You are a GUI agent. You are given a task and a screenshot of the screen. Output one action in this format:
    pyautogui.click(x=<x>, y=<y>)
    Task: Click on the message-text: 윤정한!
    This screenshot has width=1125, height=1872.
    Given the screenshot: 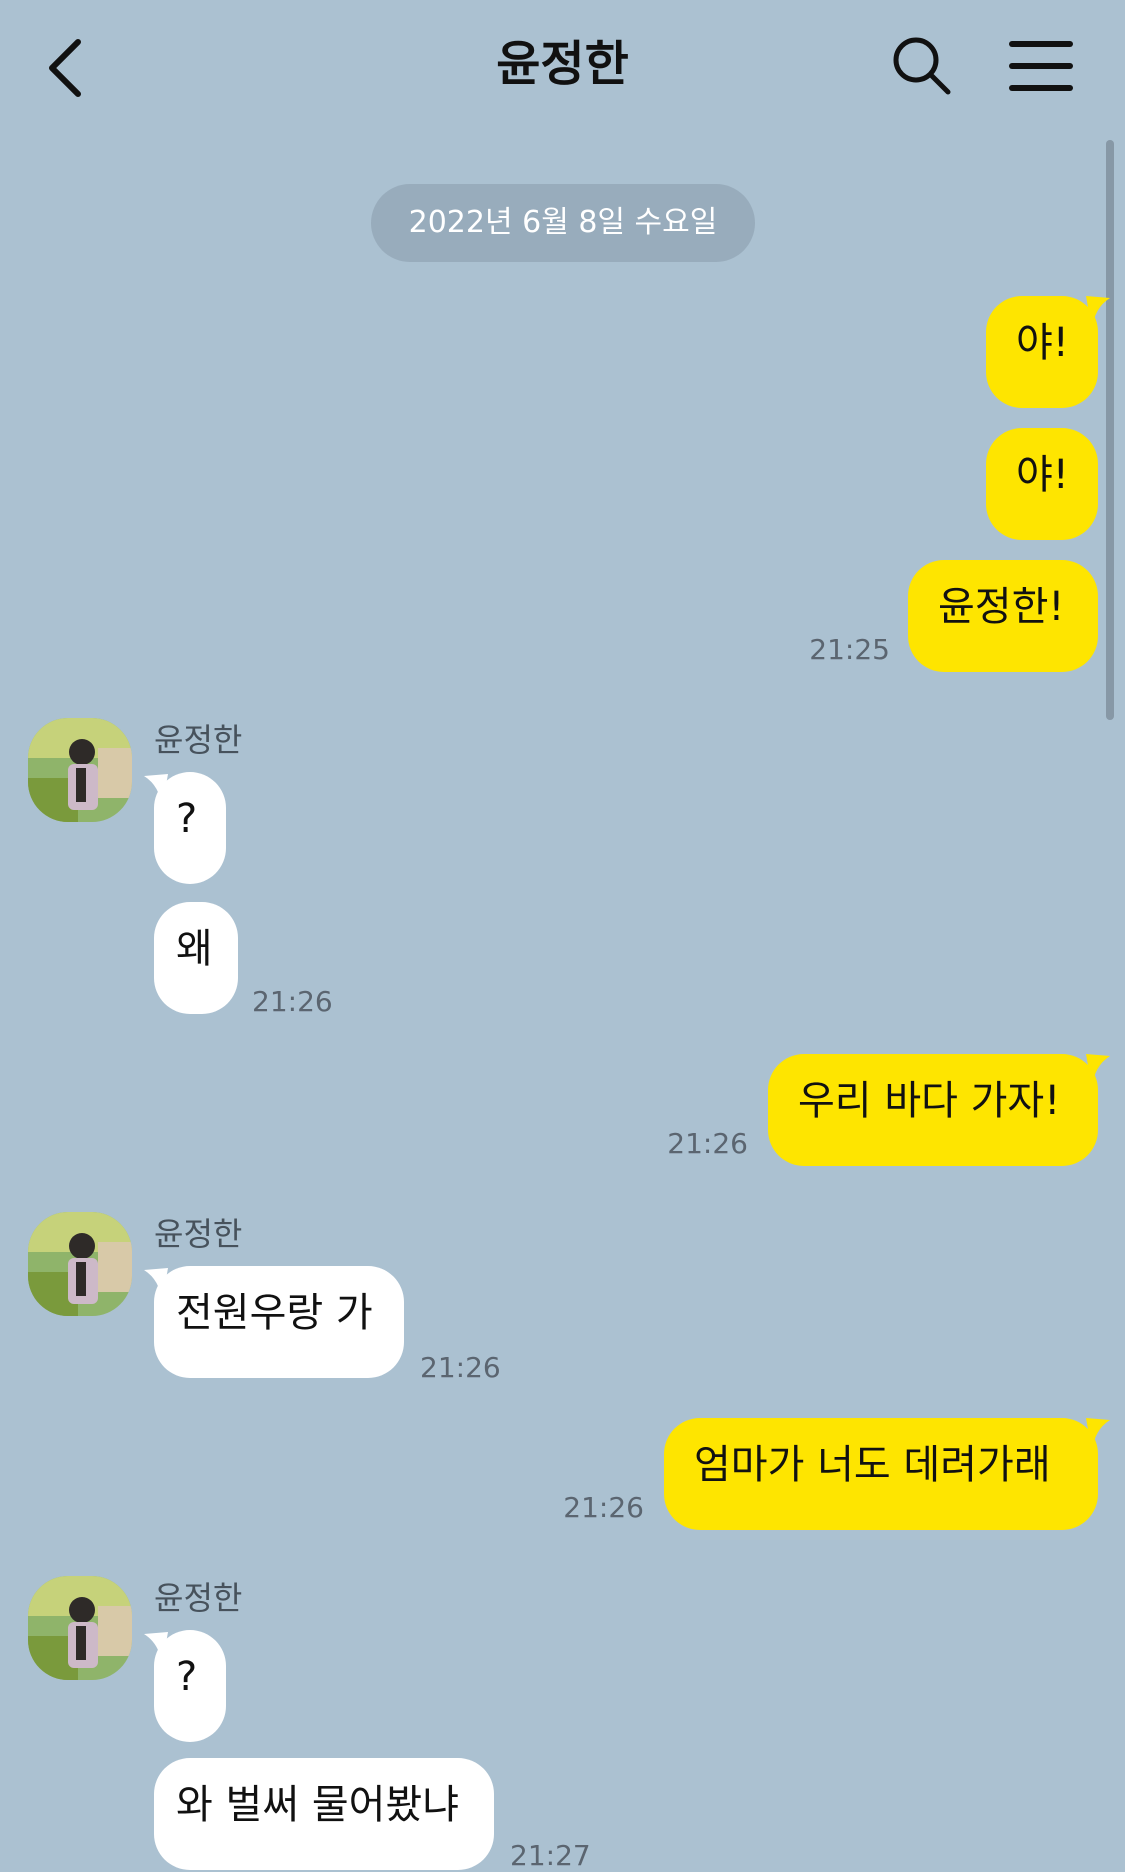 What is the action you would take?
    pyautogui.click(x=1001, y=607)
    